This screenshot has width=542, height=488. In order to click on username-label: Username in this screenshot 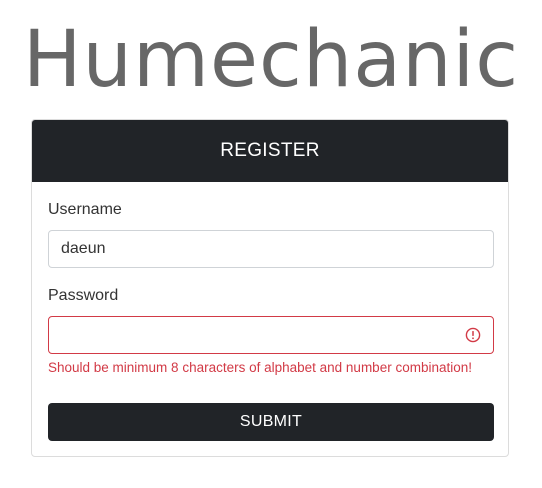, I will do `click(85, 209)`.